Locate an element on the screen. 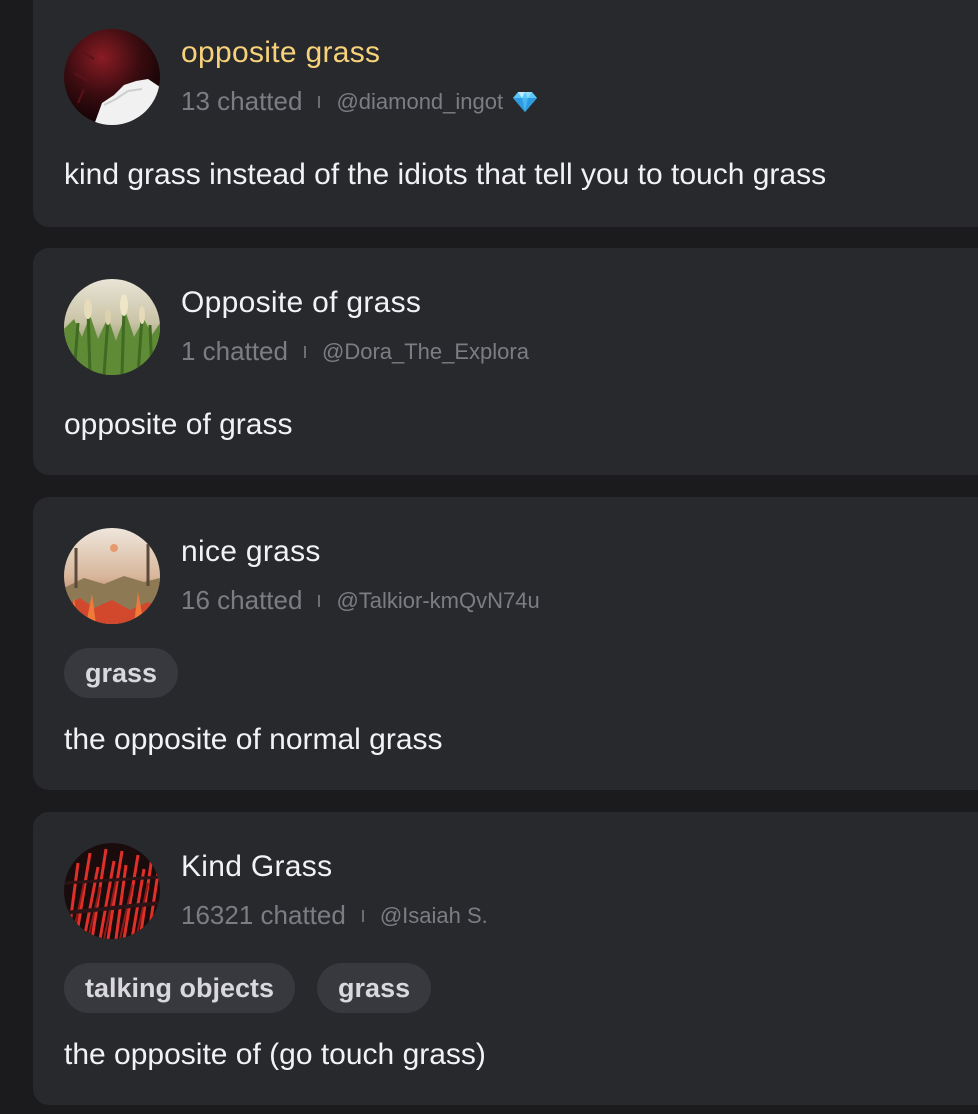 The width and height of the screenshot is (978, 1114). character-name: Opposite of grass is located at coordinates (301, 303).